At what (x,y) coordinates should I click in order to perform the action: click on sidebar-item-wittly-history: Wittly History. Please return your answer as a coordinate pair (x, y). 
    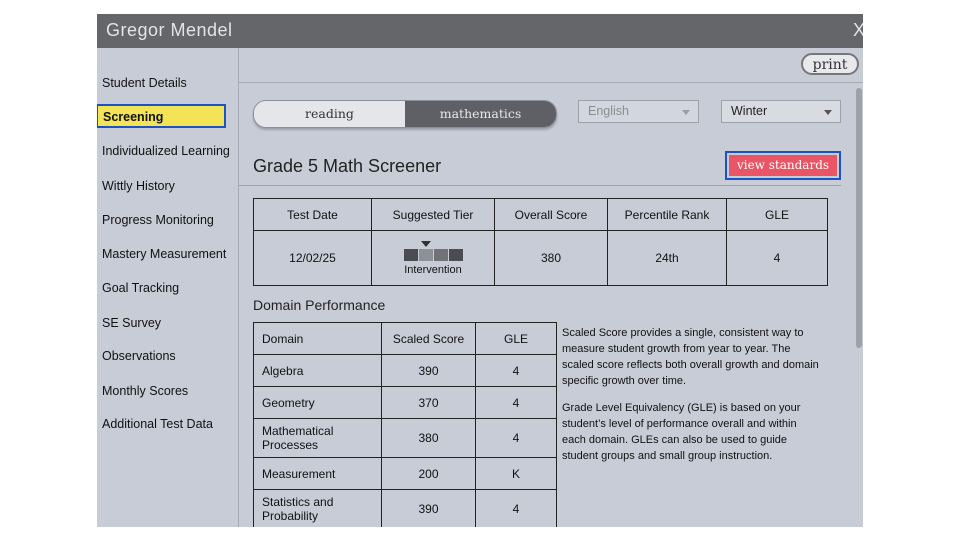
    Looking at the image, I should click on (138, 186).